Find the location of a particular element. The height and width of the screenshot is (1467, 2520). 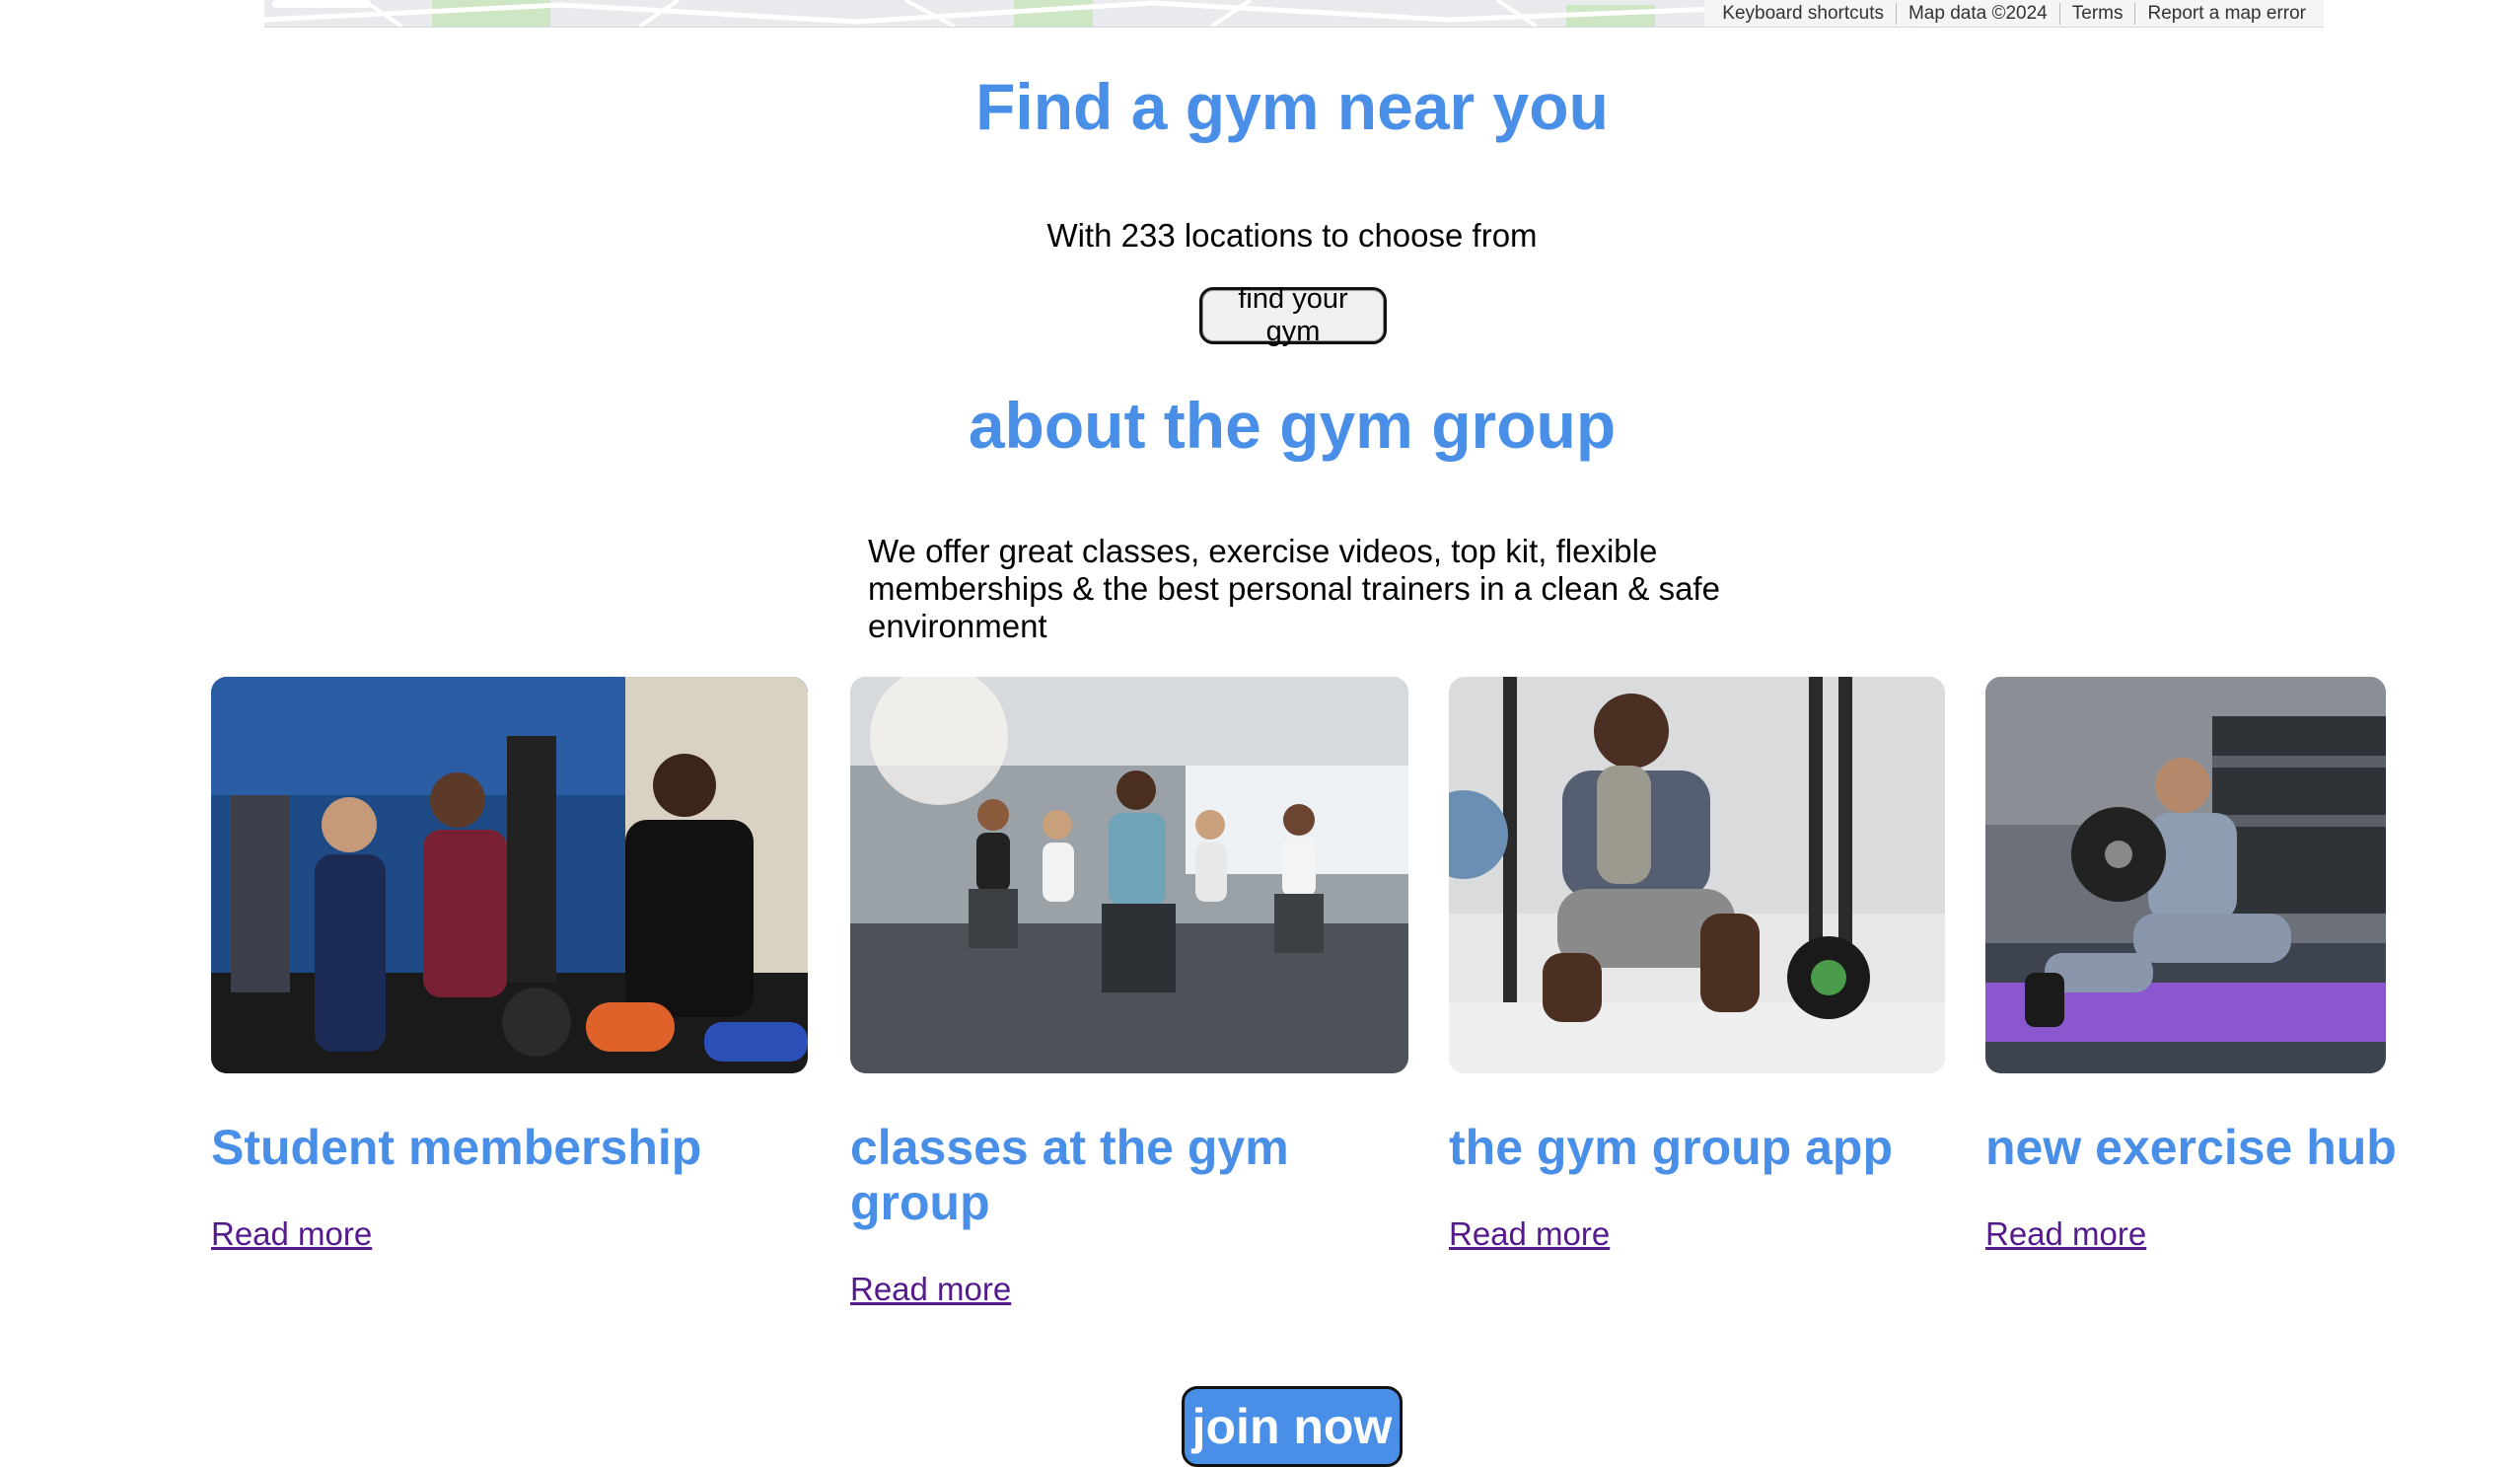

join-now-button: join now is located at coordinates (1292, 1426).